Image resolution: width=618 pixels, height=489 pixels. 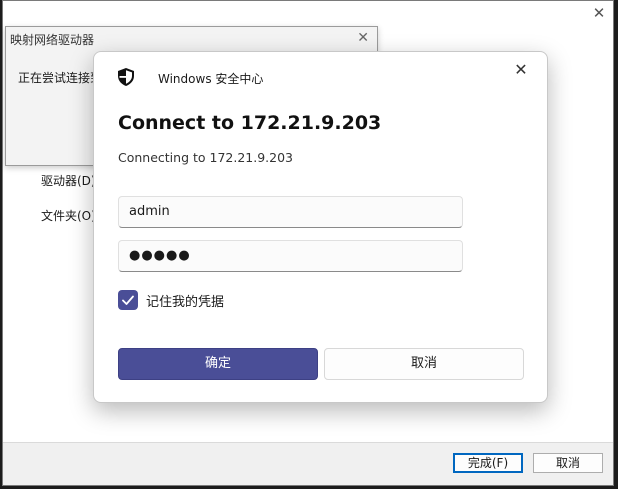 I want to click on wizard-footer: 完成(F) 取消, so click(x=308, y=463).